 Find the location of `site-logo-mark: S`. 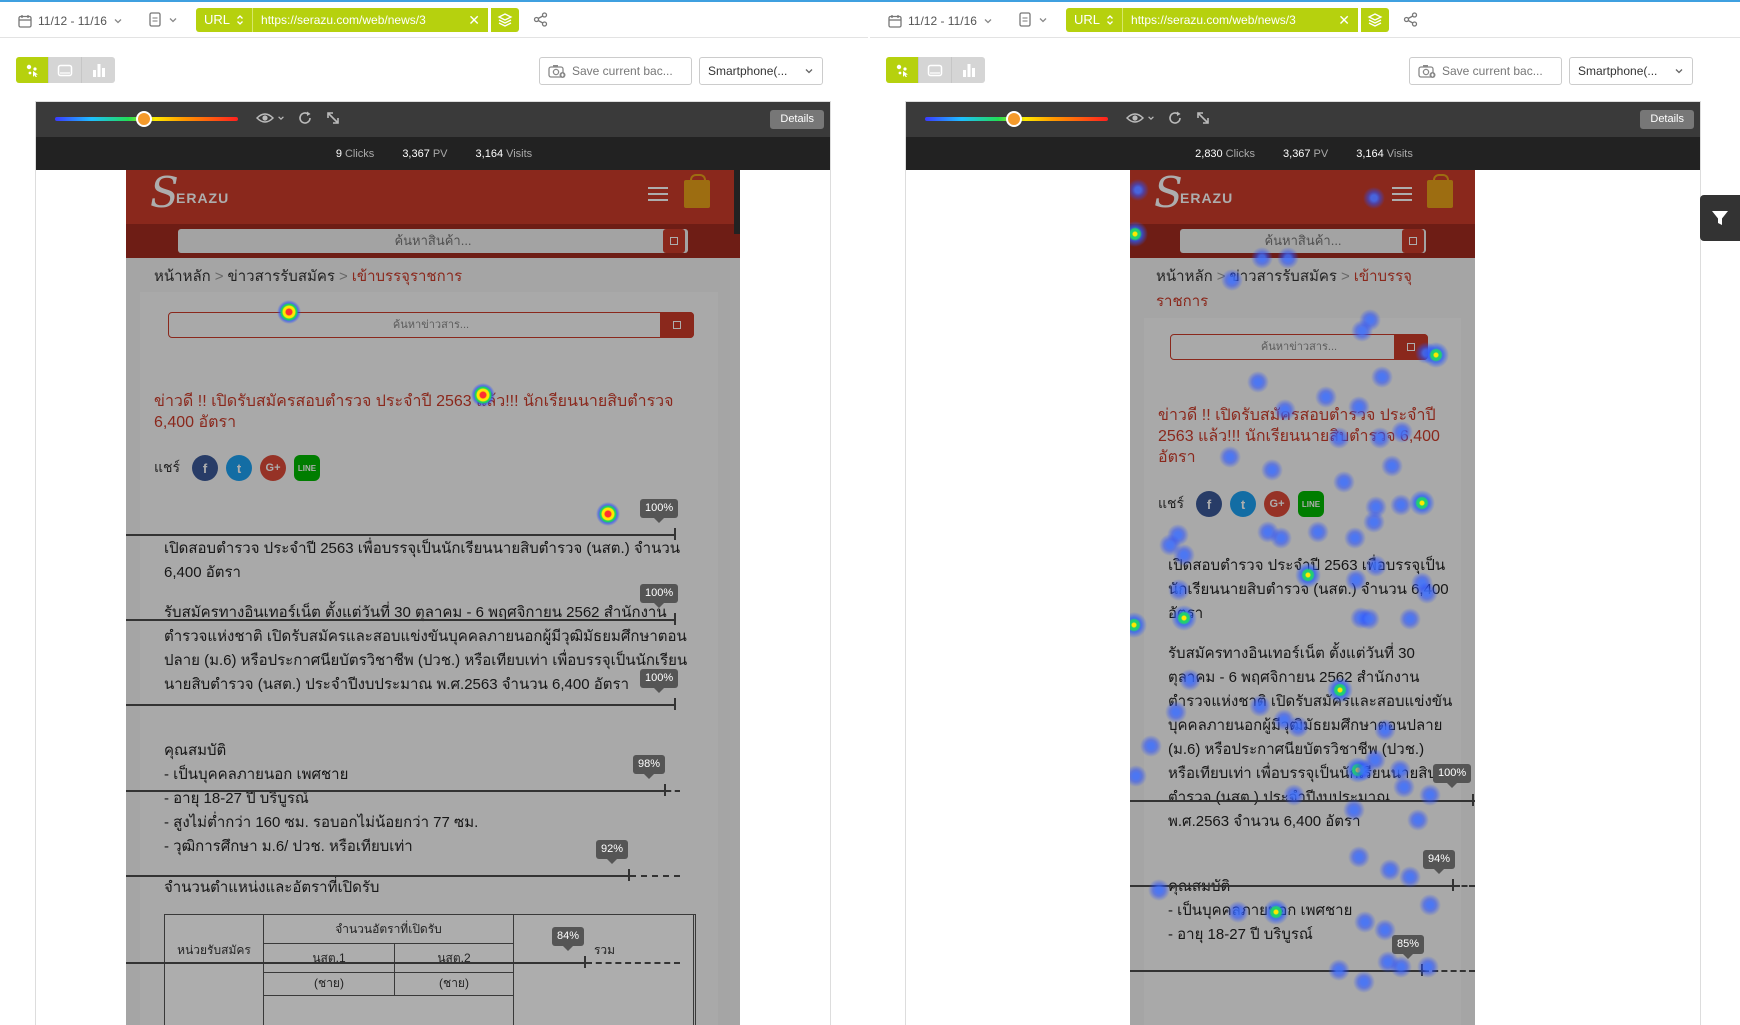

site-logo-mark: S is located at coordinates (1168, 193).